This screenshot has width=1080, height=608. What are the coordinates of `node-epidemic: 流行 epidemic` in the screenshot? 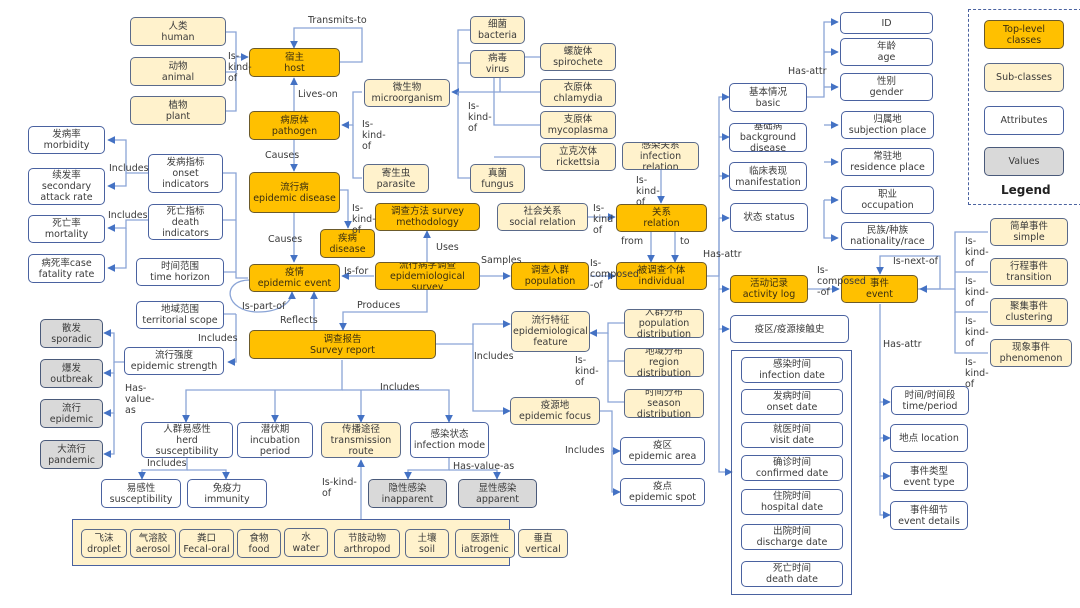 It's located at (71, 413).